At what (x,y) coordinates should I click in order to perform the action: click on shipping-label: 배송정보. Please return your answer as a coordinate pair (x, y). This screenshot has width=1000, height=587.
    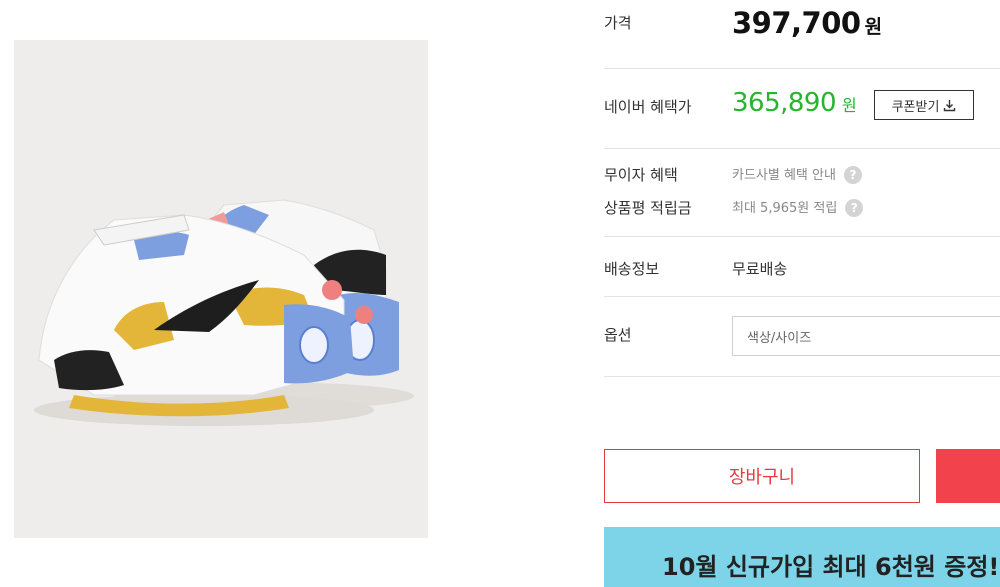
    Looking at the image, I should click on (632, 269).